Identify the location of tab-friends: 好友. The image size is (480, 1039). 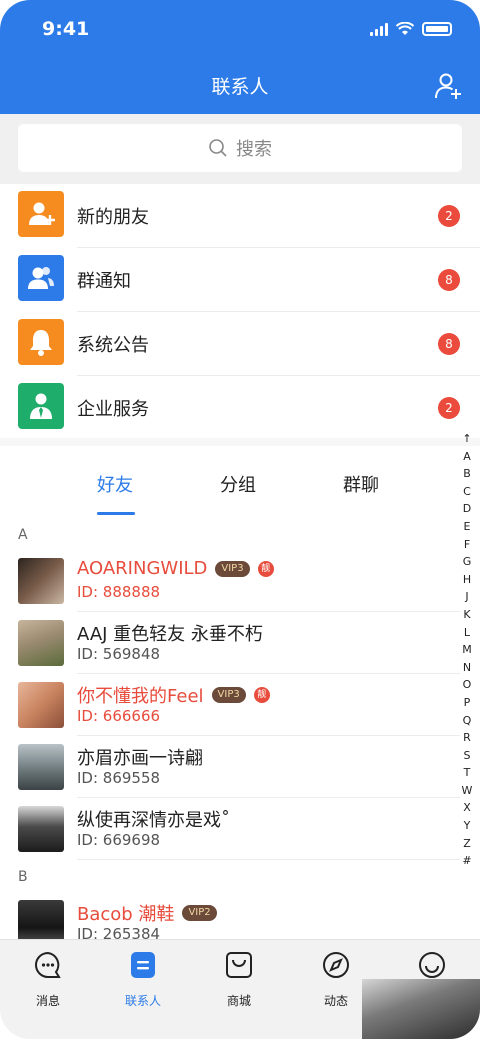
(115, 484).